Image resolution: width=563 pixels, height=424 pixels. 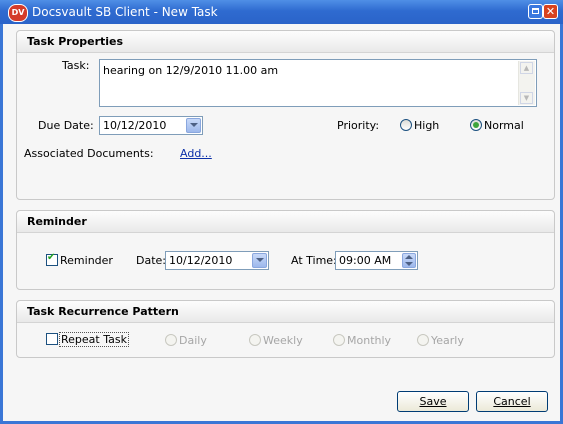 I want to click on recurrence-daily-radio, so click(x=171, y=340).